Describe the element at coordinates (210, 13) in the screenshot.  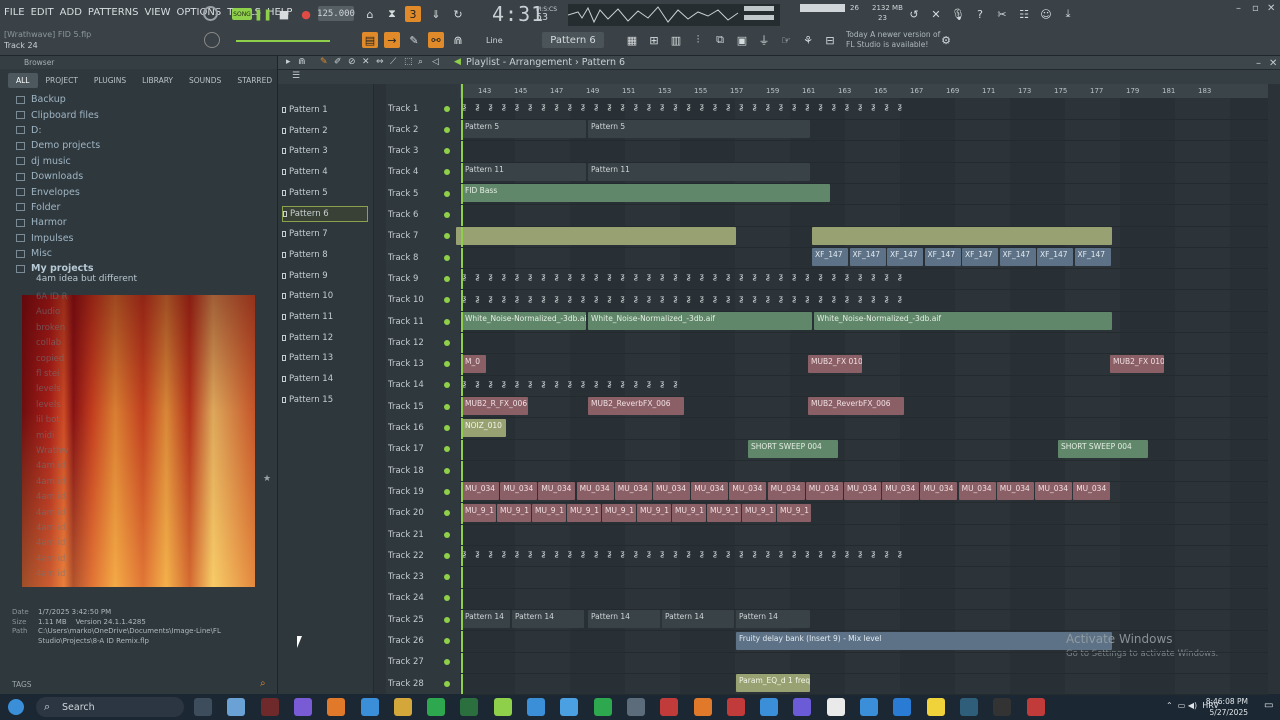
I see `pat-song-toggle-icon` at that location.